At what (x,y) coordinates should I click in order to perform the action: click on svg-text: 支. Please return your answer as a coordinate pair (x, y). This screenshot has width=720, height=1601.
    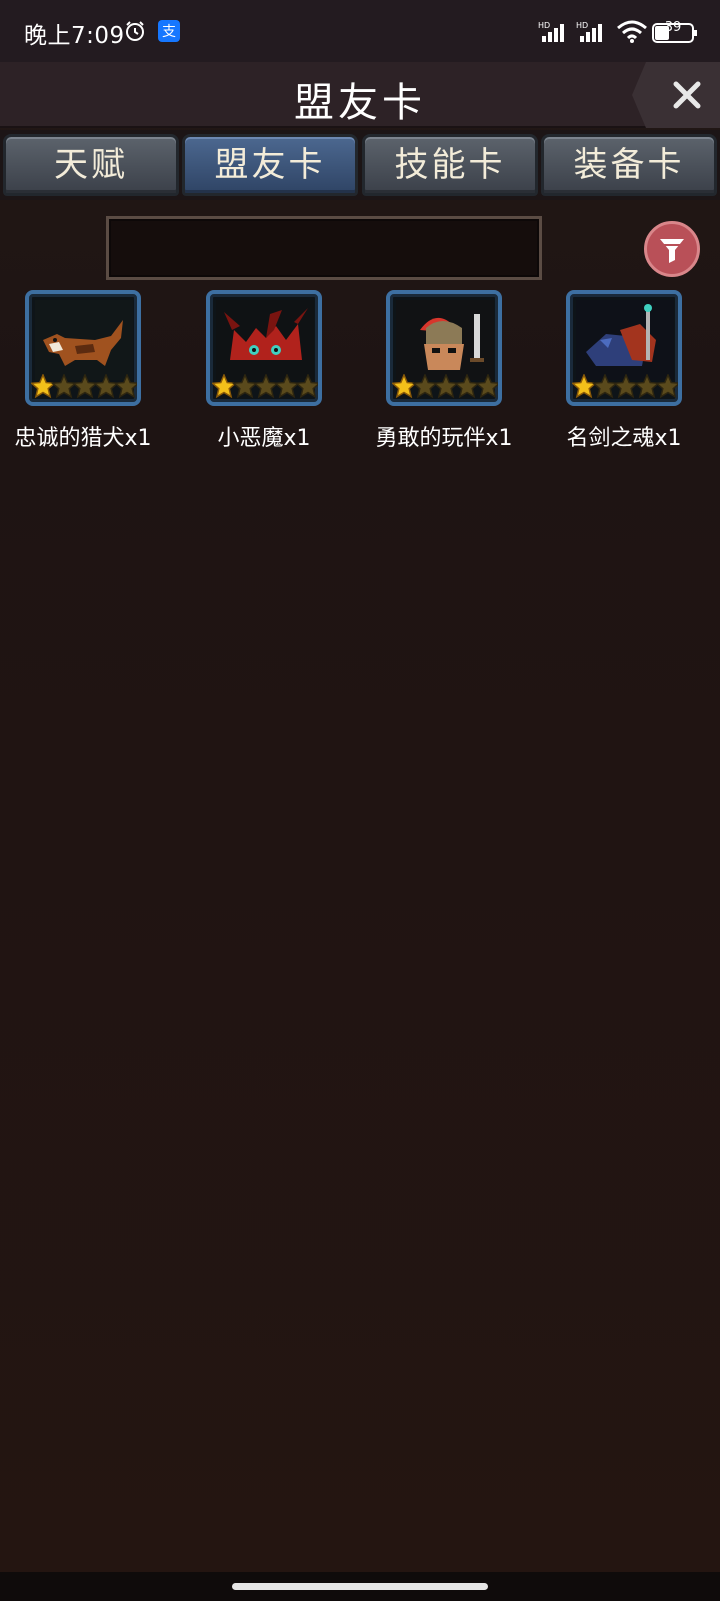
    Looking at the image, I should click on (169, 32).